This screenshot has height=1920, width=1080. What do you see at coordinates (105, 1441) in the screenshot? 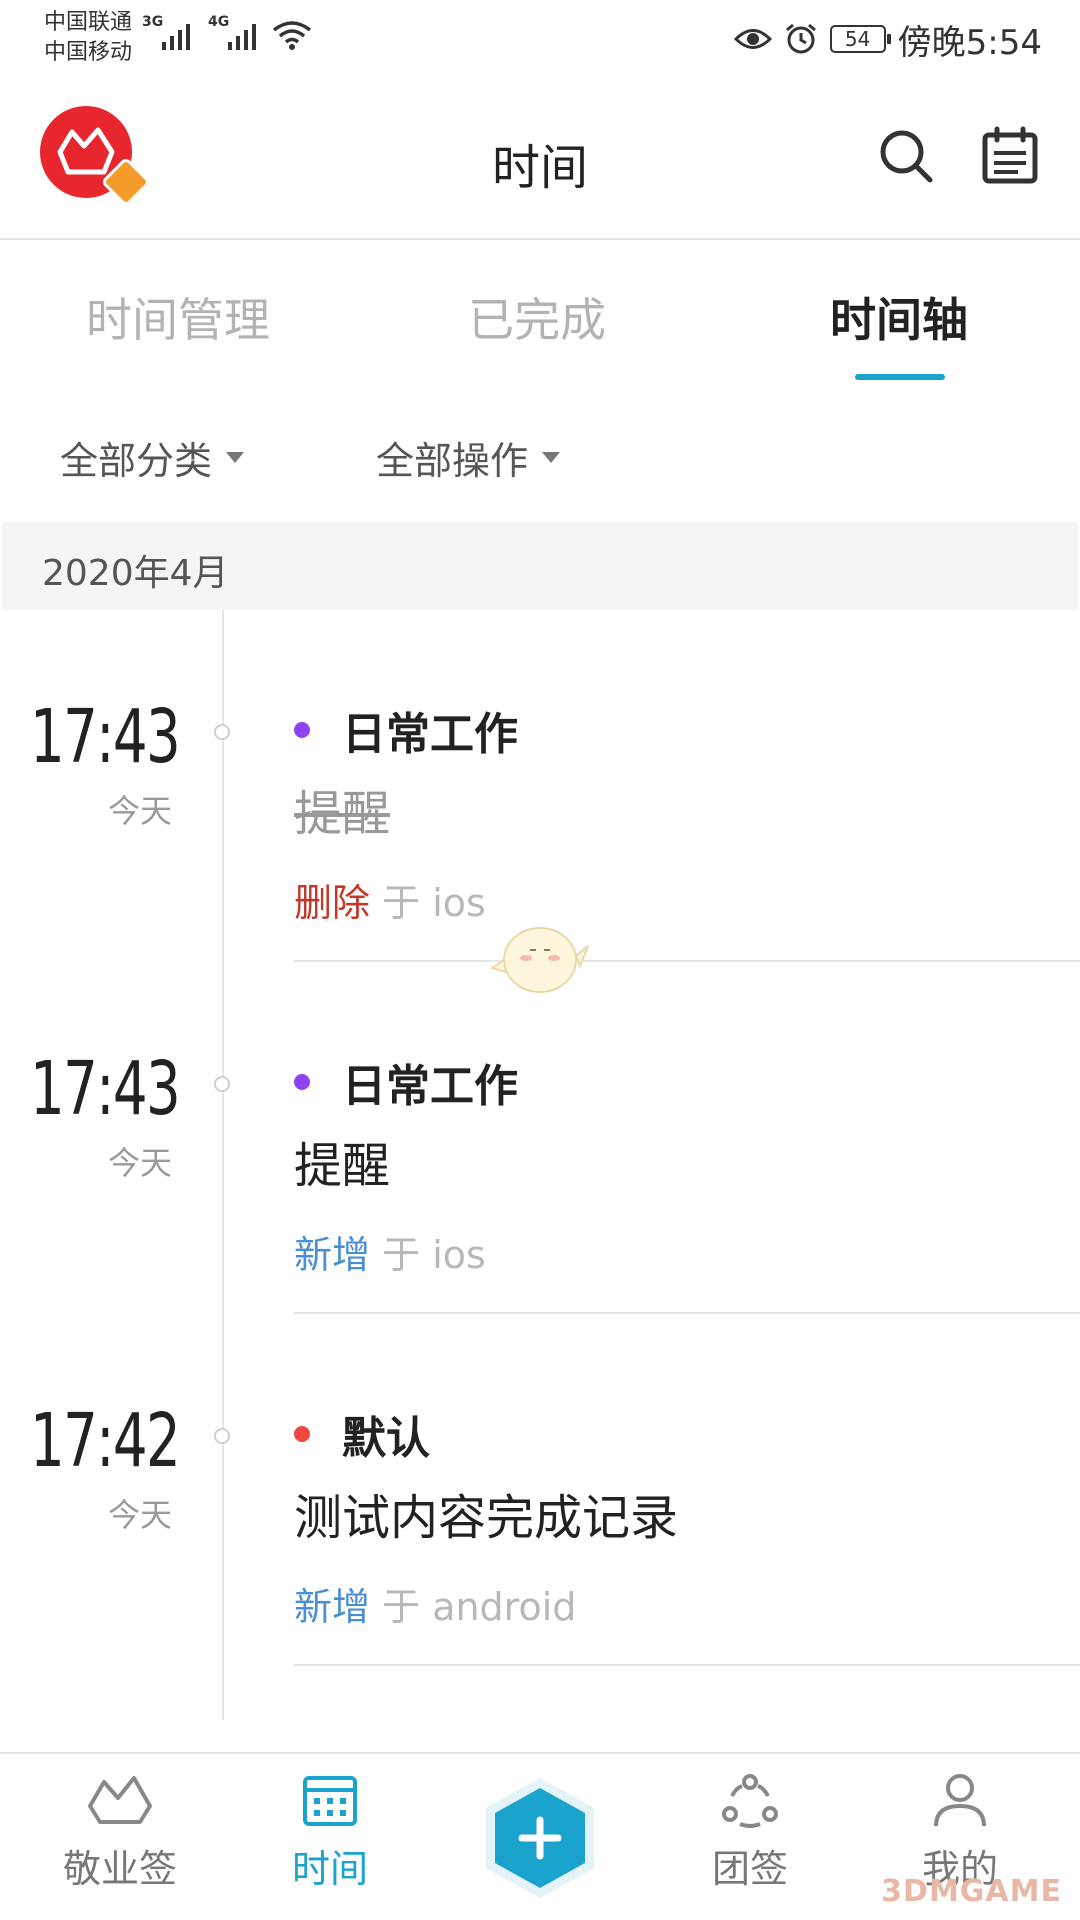
I see `entry-time: 17:42` at bounding box center [105, 1441].